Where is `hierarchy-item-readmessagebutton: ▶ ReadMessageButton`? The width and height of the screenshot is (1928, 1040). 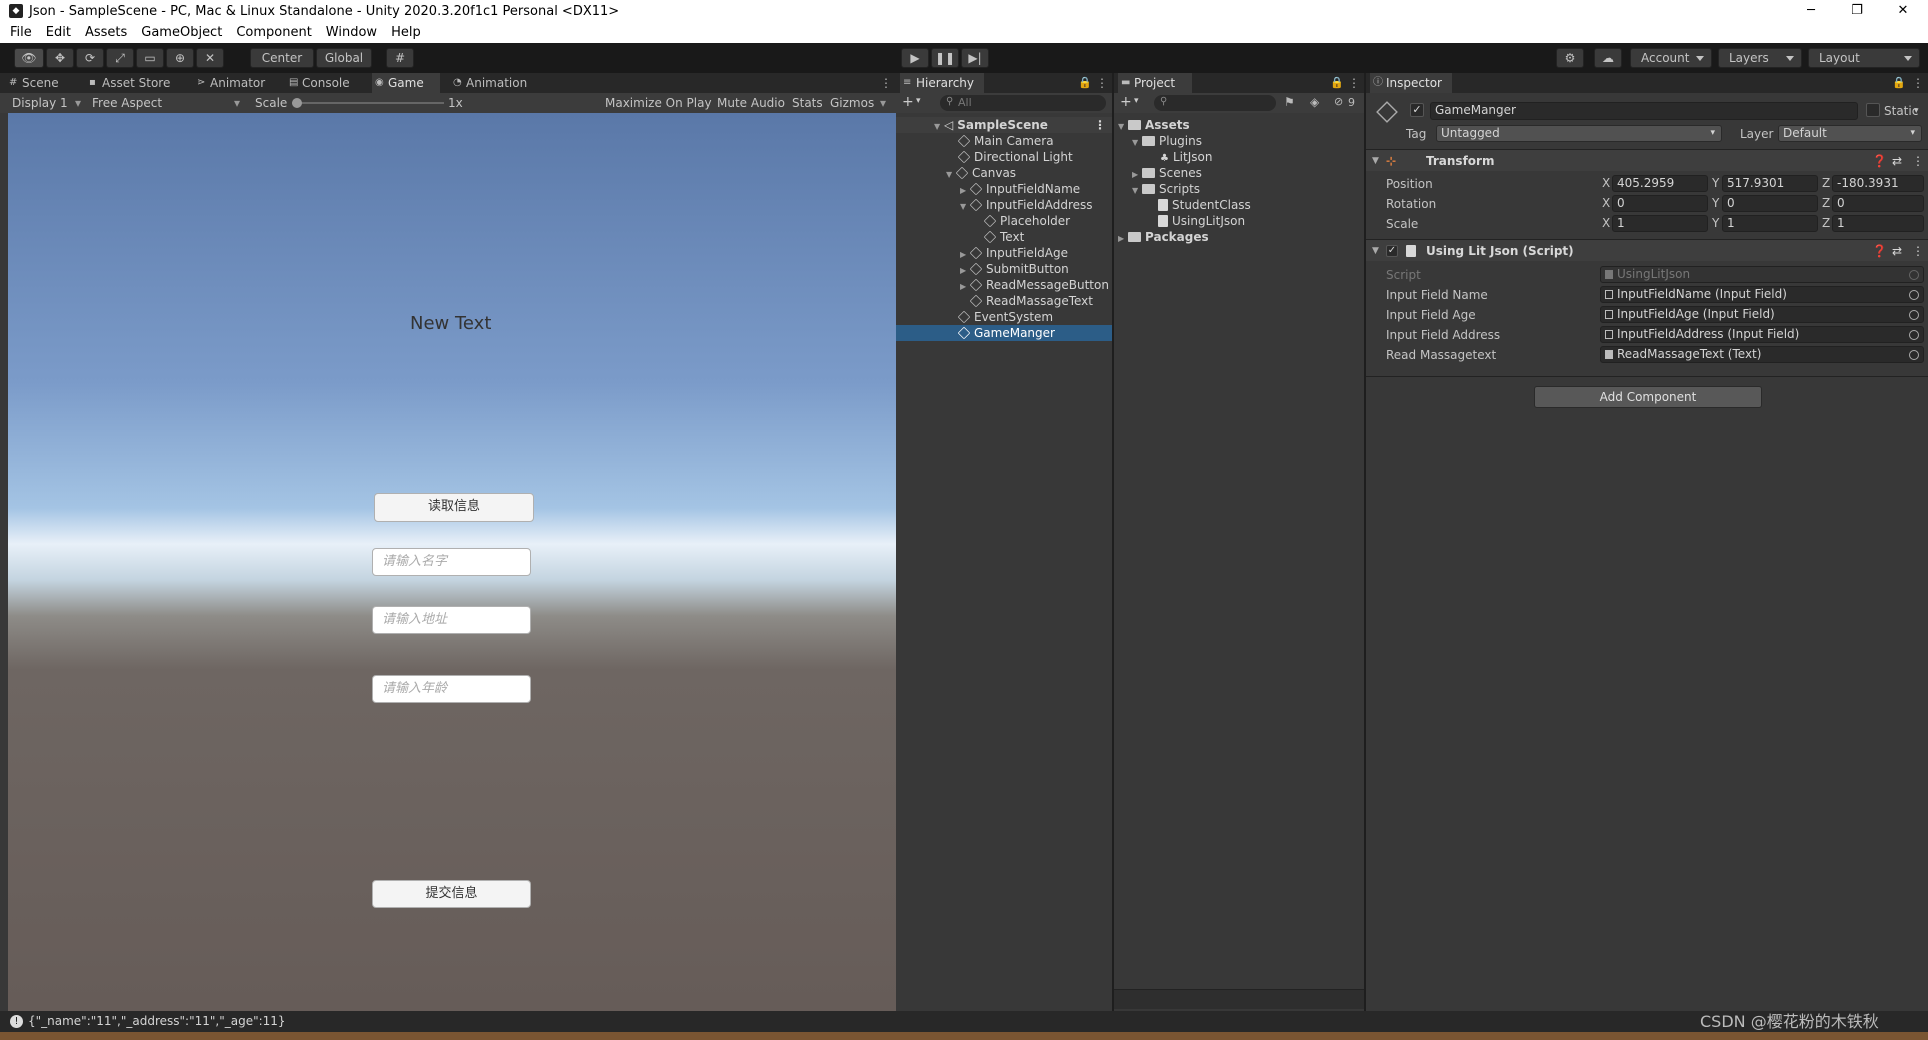
hierarchy-item-readmessagebutton: ▶ ReadMessageButton is located at coordinates (1004, 285).